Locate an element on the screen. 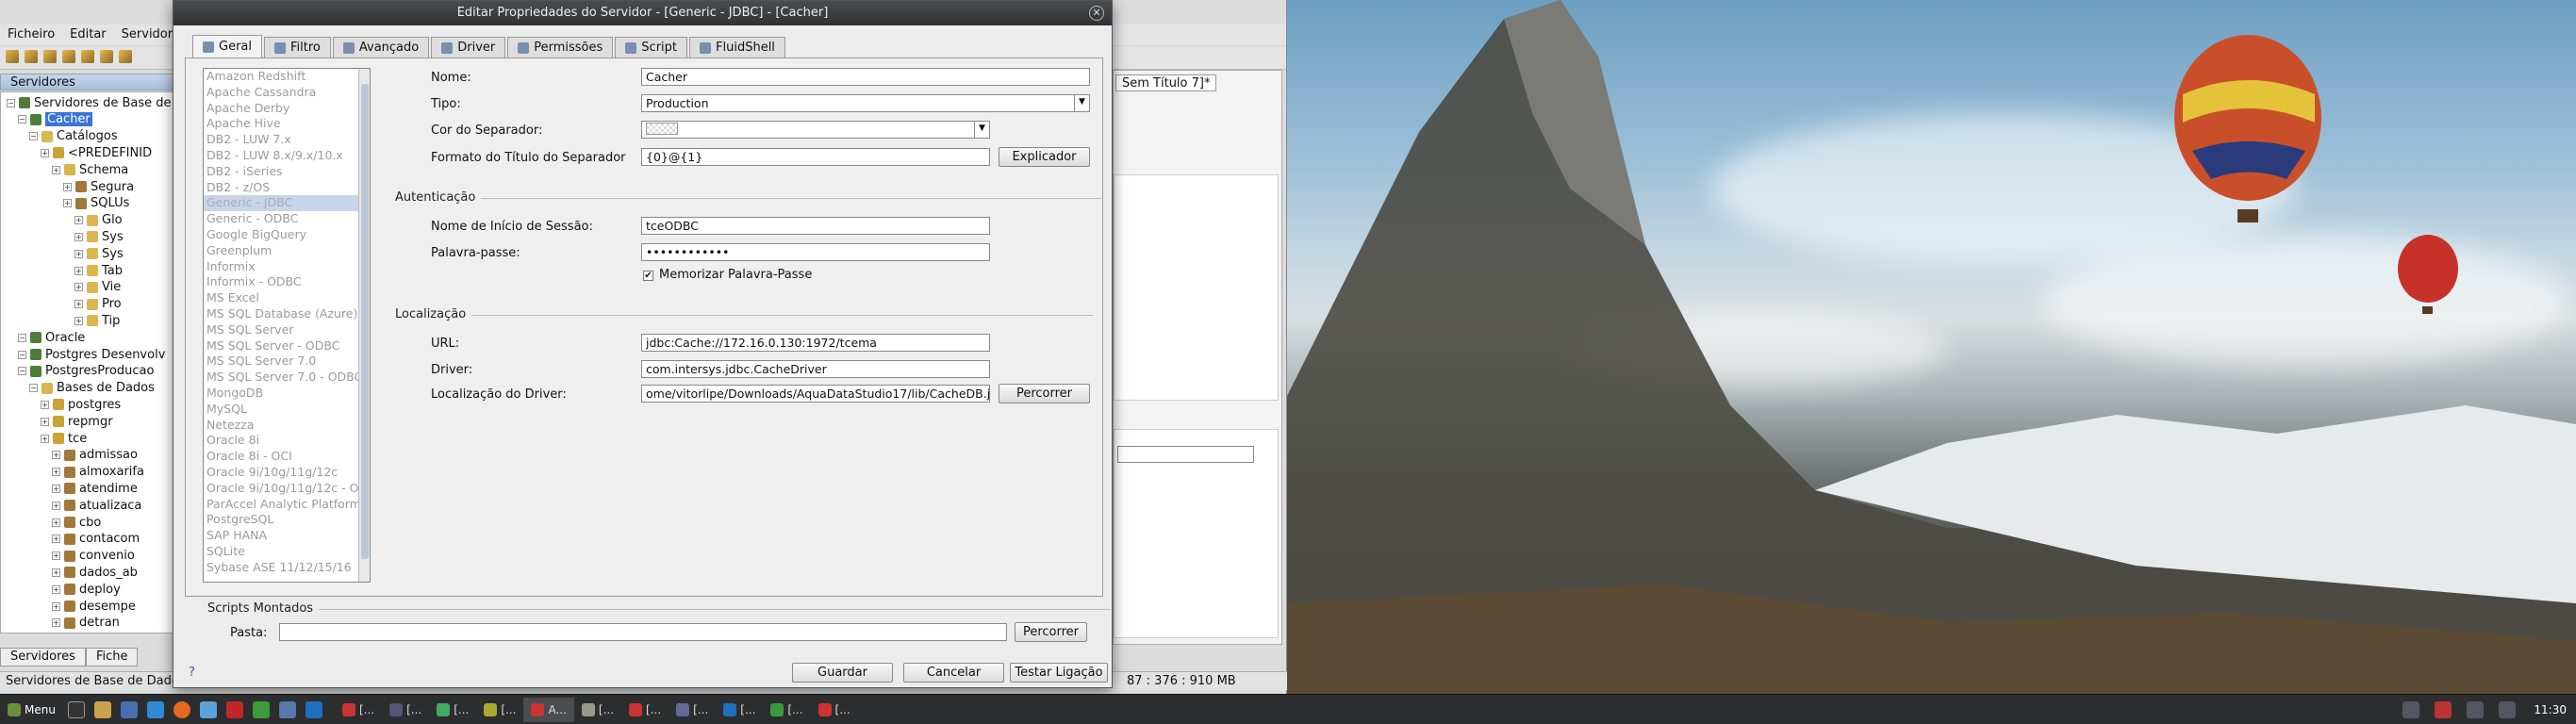 The image size is (2576, 724). terminal-icon is located at coordinates (76, 709).